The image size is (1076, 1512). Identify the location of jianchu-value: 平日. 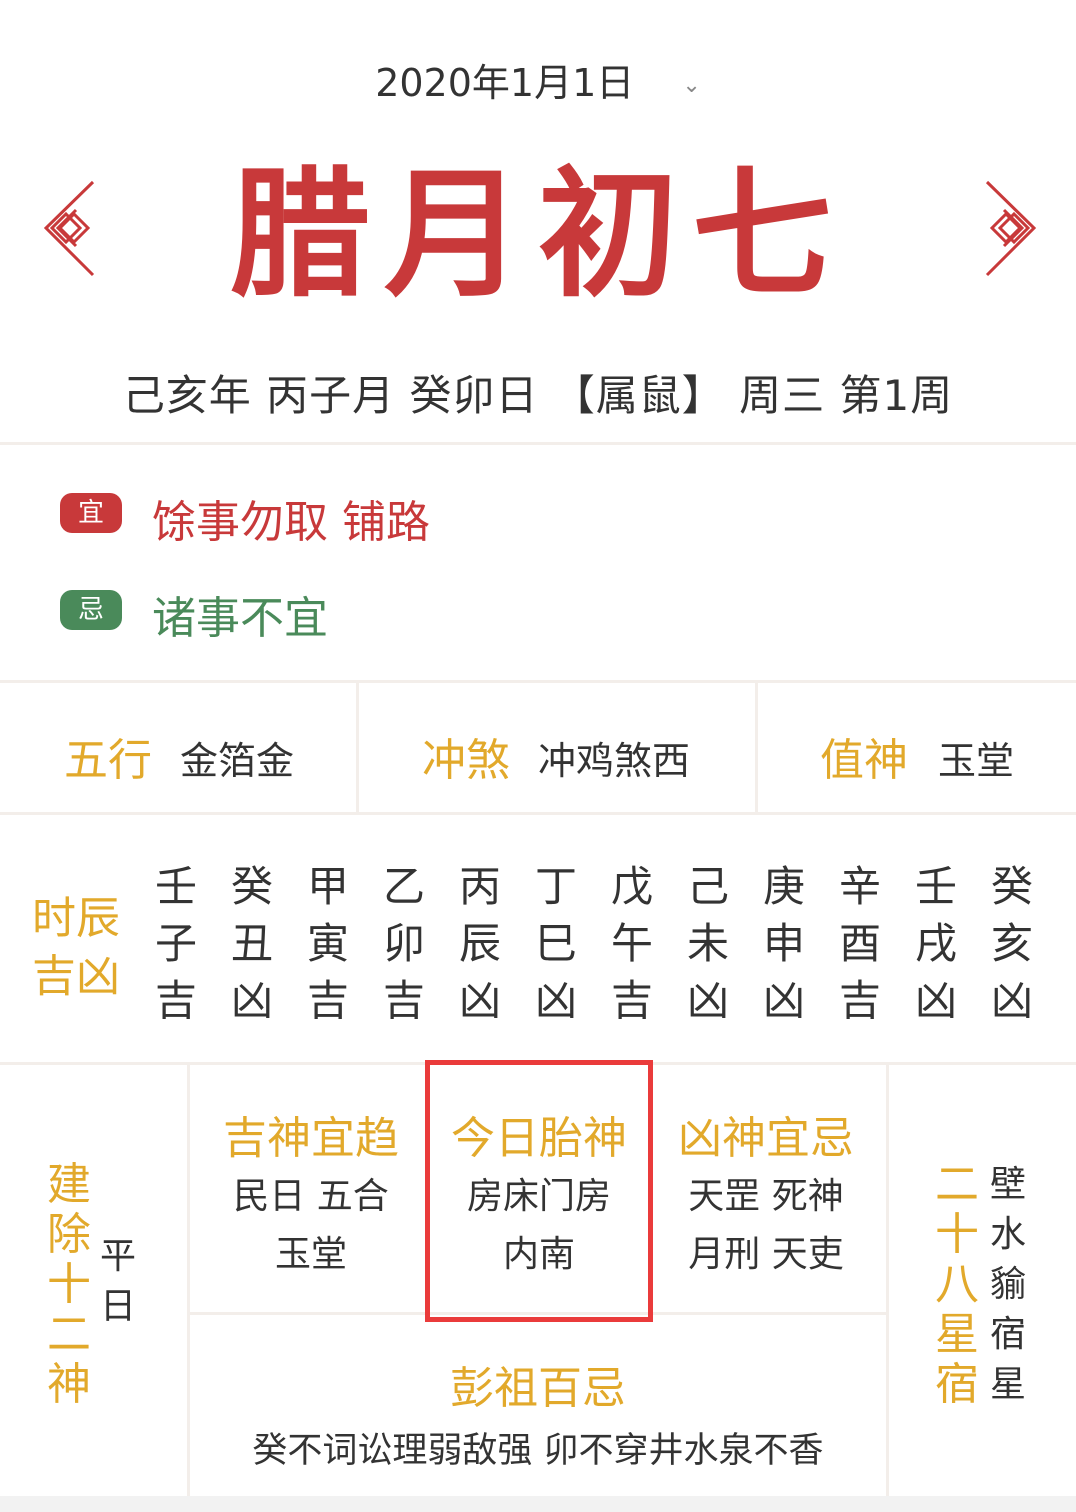
(118, 1282).